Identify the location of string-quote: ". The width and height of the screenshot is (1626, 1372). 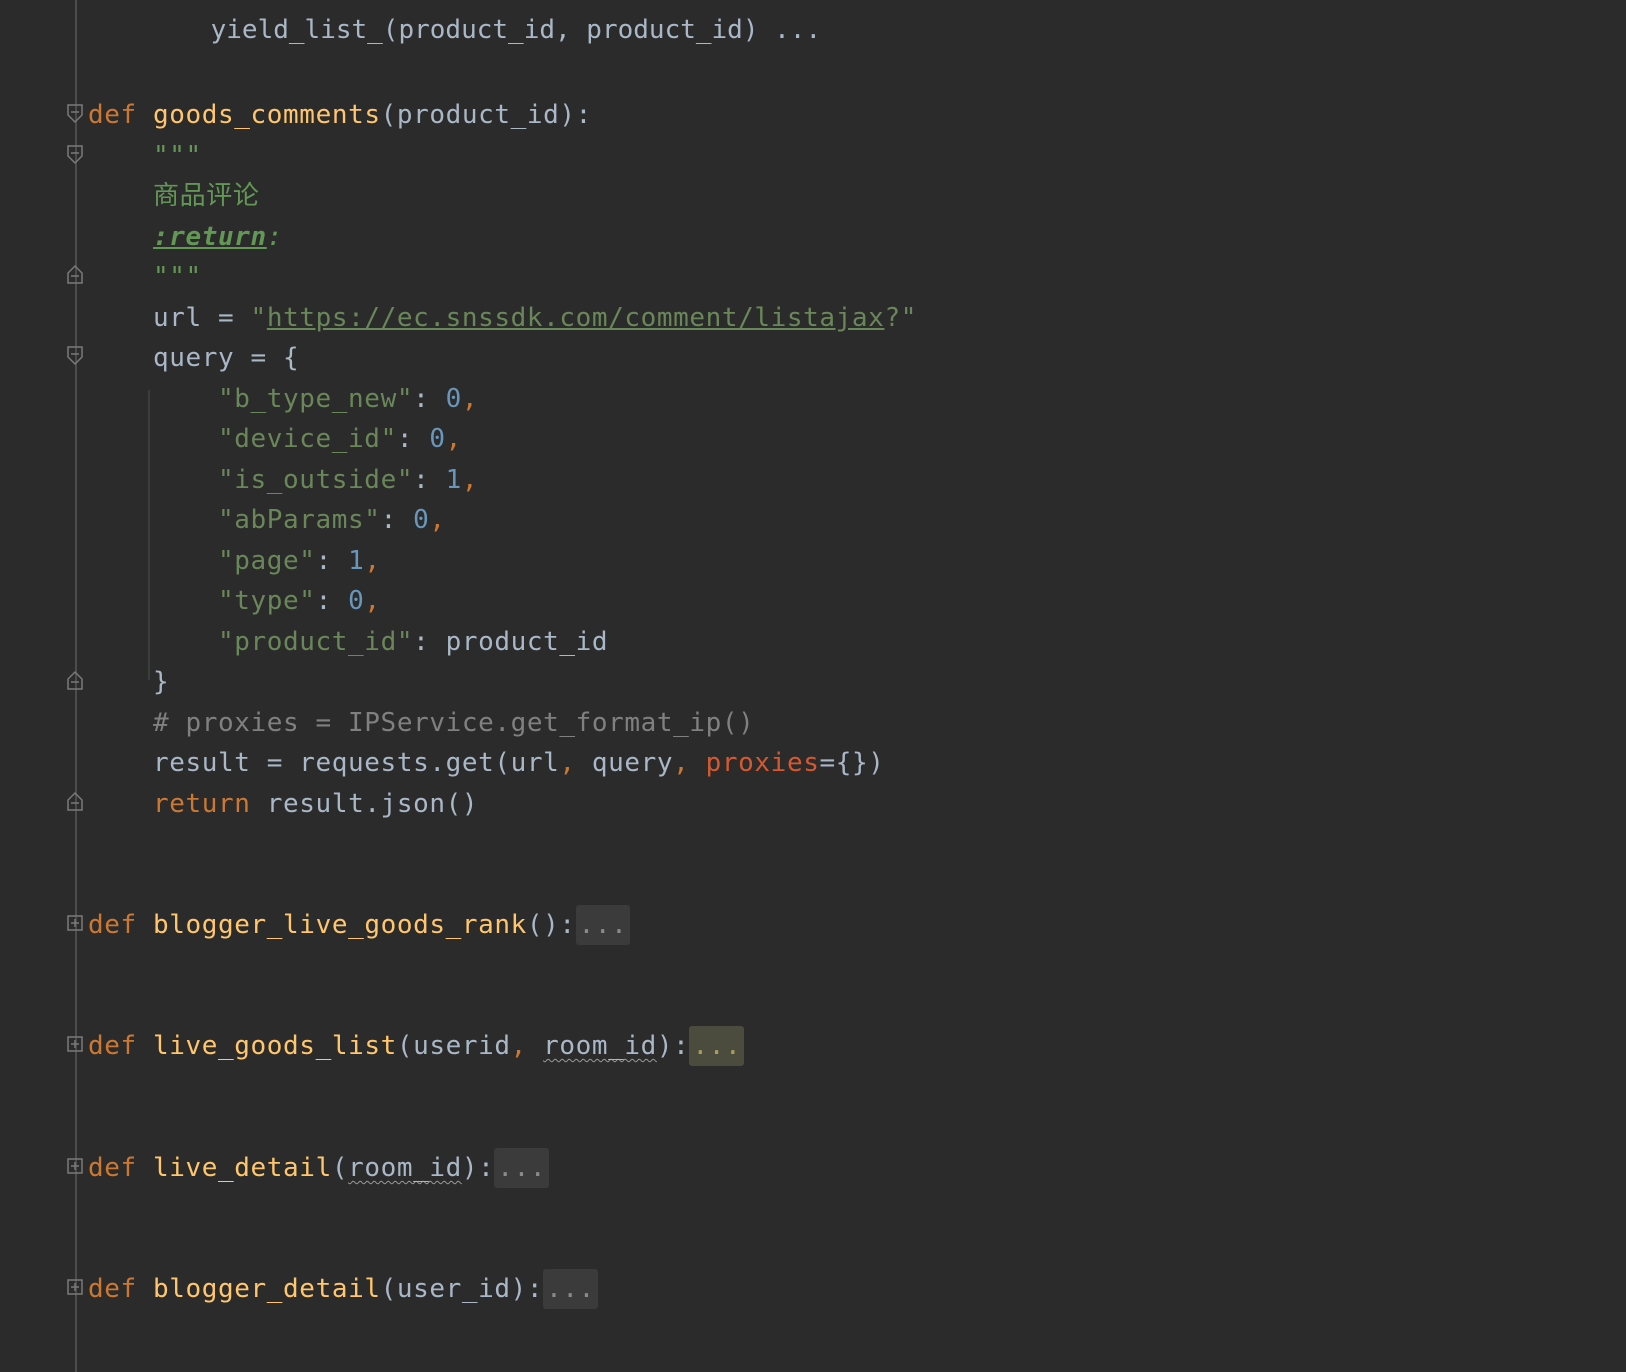
(258, 318).